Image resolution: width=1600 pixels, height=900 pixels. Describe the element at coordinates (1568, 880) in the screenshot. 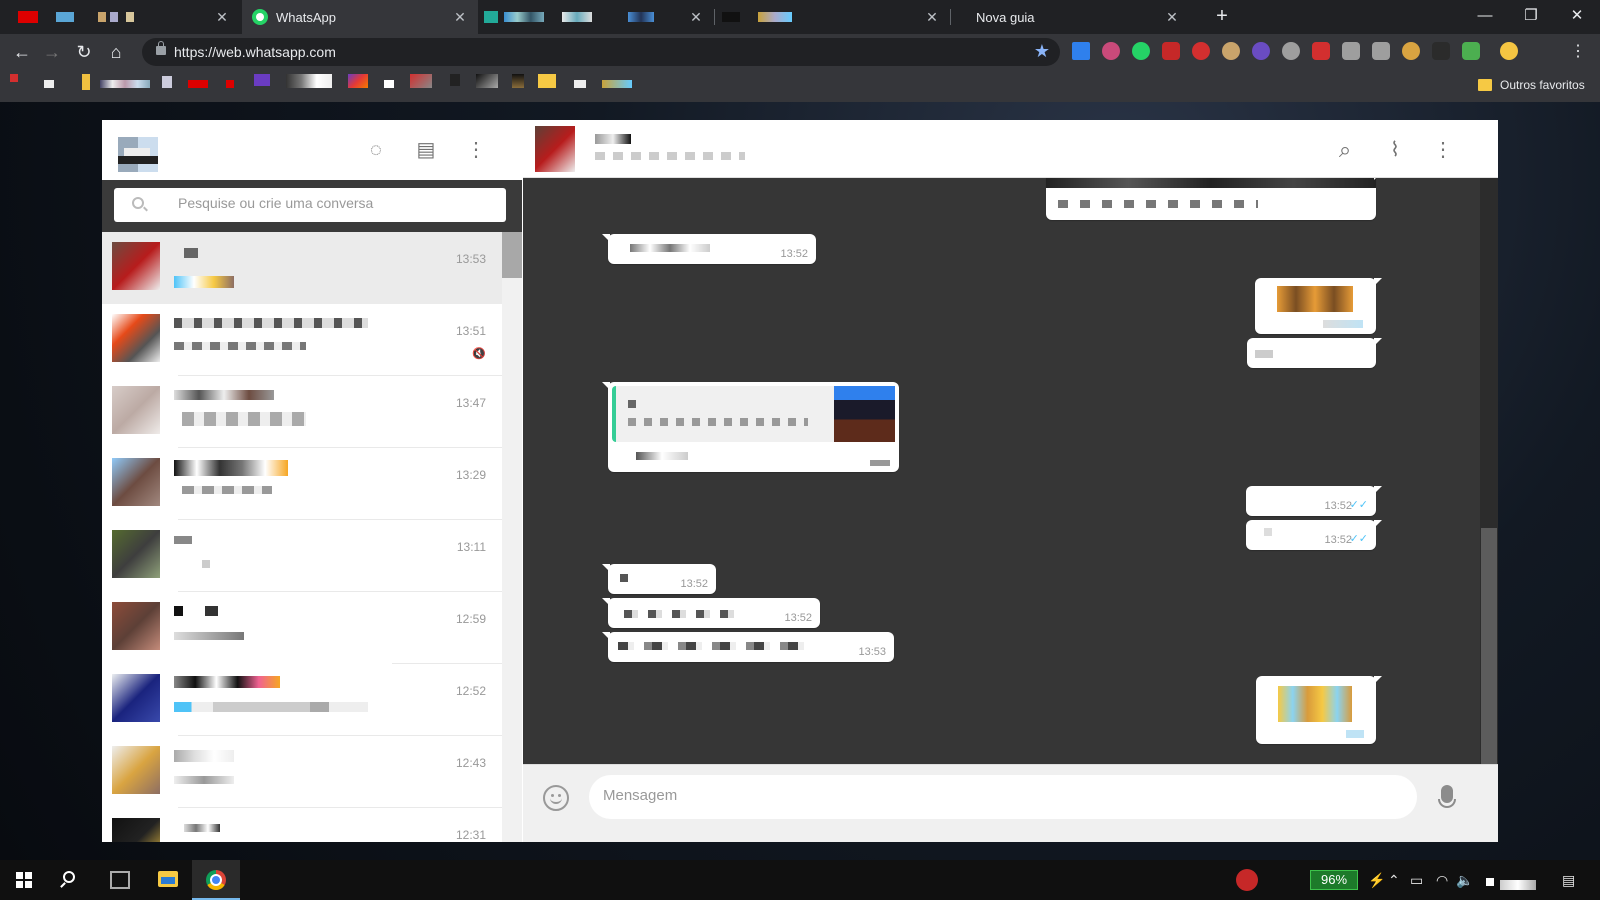

I see `notifications-icon: ▤` at that location.